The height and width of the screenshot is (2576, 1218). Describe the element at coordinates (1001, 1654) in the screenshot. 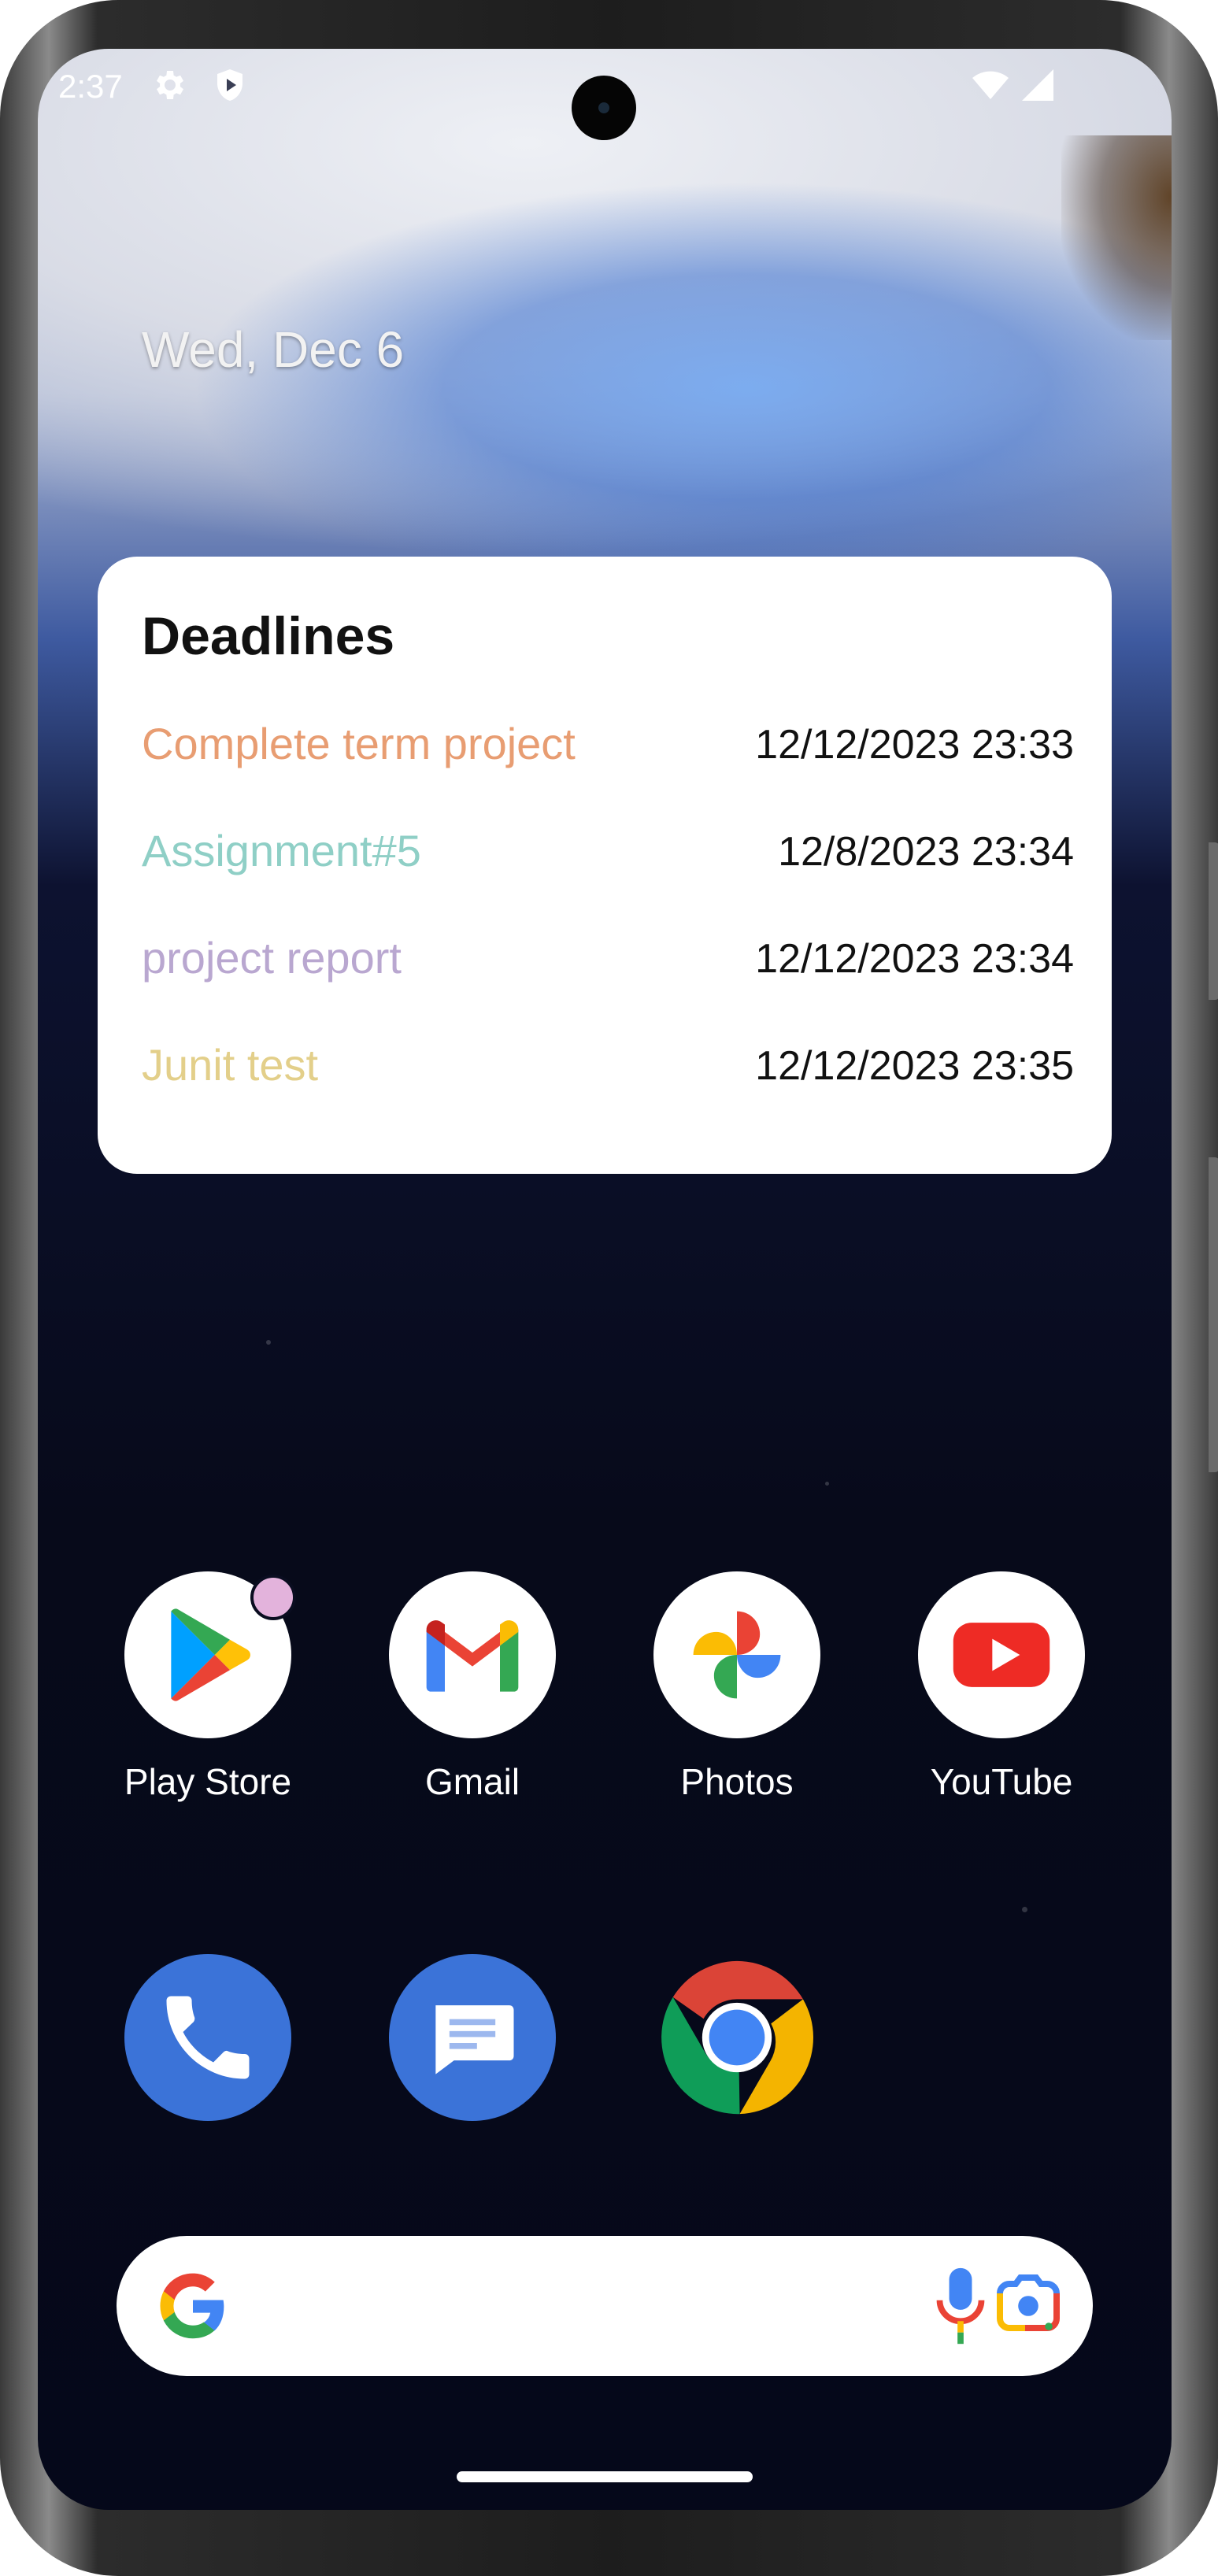

I see `youtube-icon` at that location.